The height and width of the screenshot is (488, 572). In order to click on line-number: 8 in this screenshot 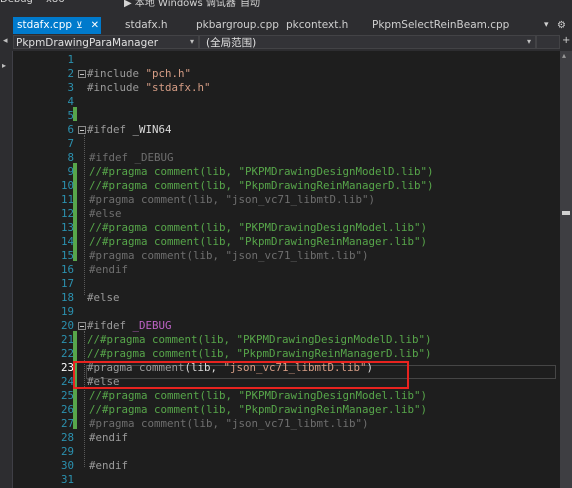, I will do `click(70, 157)`.